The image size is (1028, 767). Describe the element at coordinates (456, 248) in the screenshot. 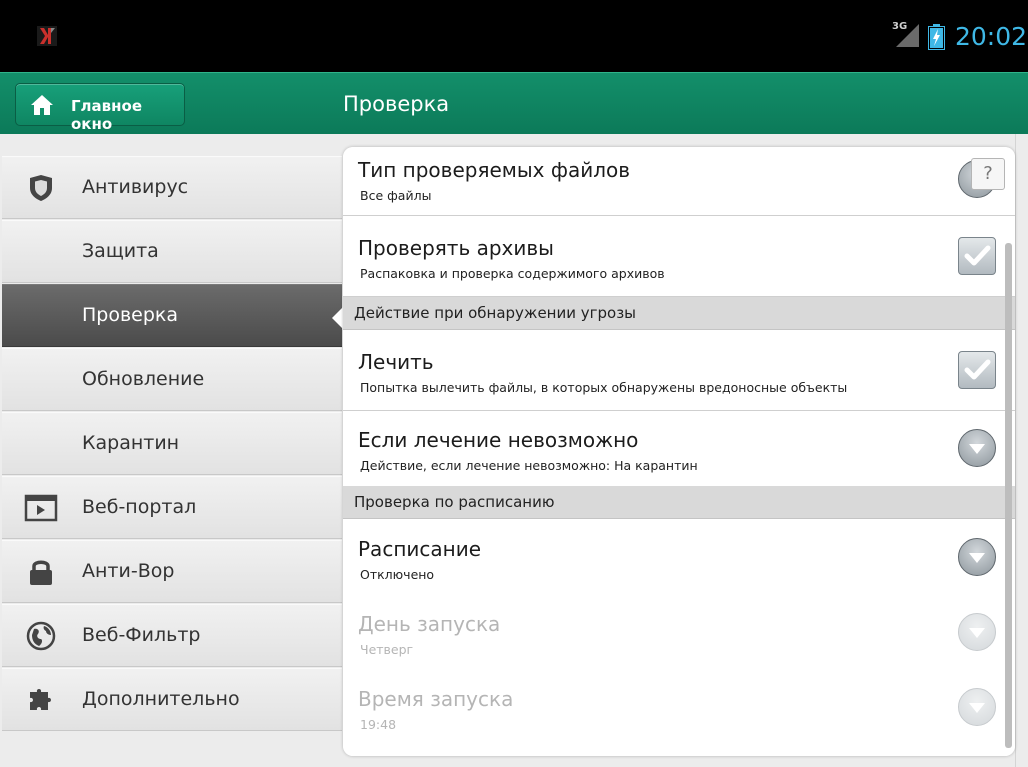

I see `setting-title: Проверять архивы` at that location.